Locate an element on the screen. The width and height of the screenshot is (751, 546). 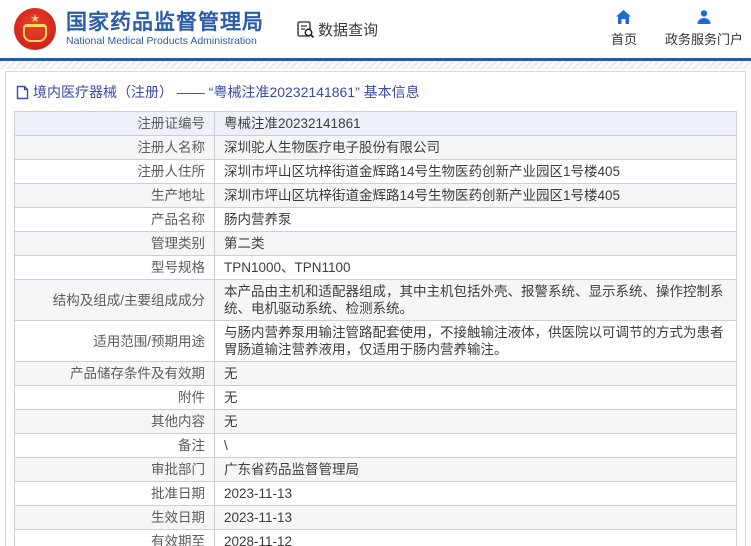
table-row: 生产地址 深圳市坪山区坑梓街道金辉路14号生物医药创新产业园区1号楼405 is located at coordinates (375, 195).